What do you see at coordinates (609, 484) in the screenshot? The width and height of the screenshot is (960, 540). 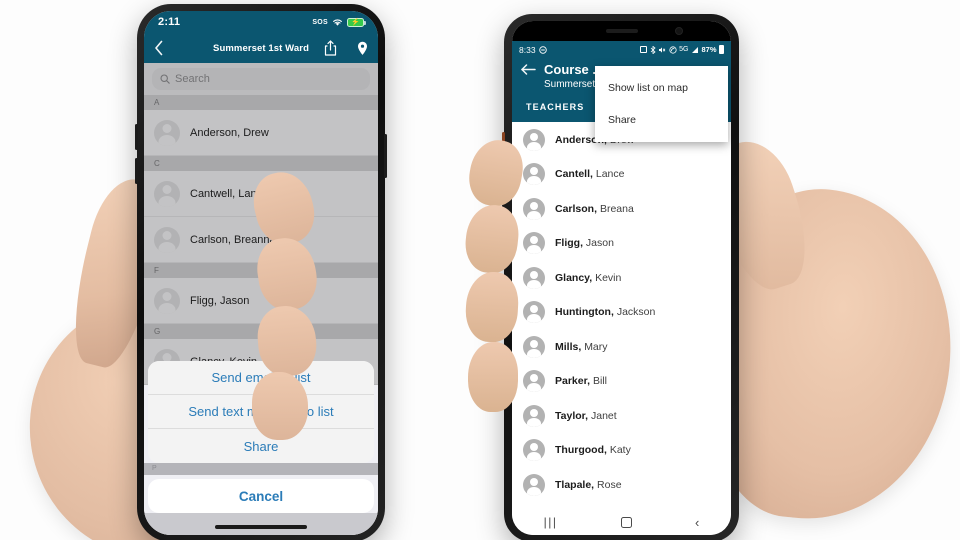 I see `member-first-name: Rose` at bounding box center [609, 484].